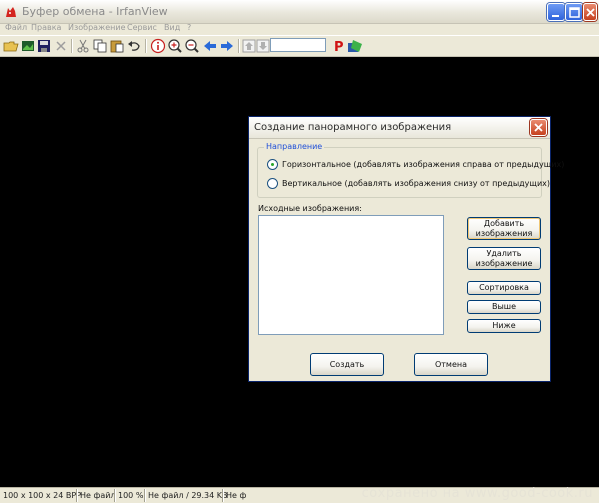  What do you see at coordinates (353, 127) in the screenshot?
I see `dialog-title: Создание панорамного изображения` at bounding box center [353, 127].